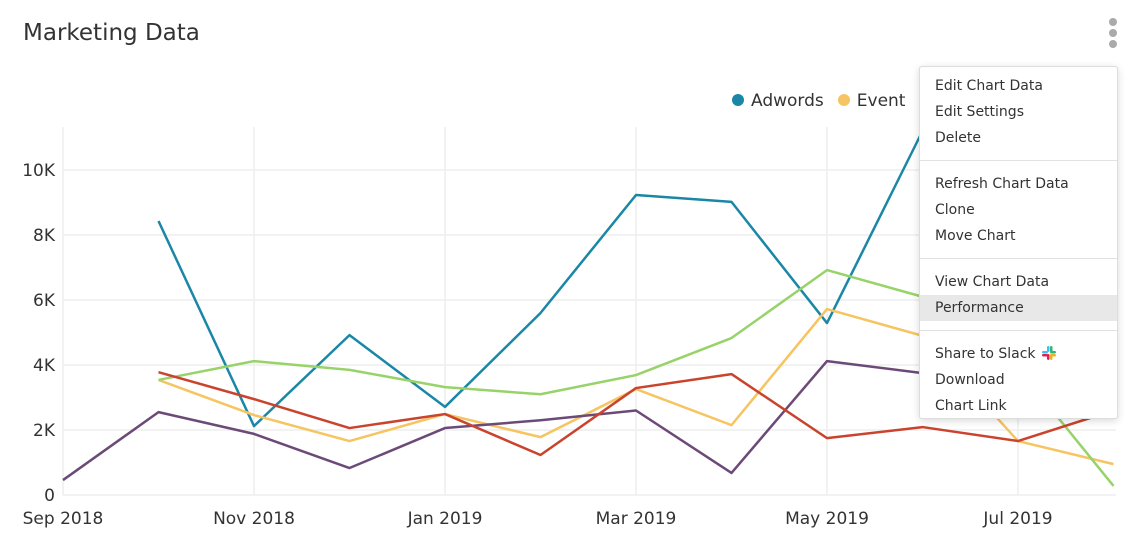  Describe the element at coordinates (1113, 35) in the screenshot. I see `more-options-icon` at that location.